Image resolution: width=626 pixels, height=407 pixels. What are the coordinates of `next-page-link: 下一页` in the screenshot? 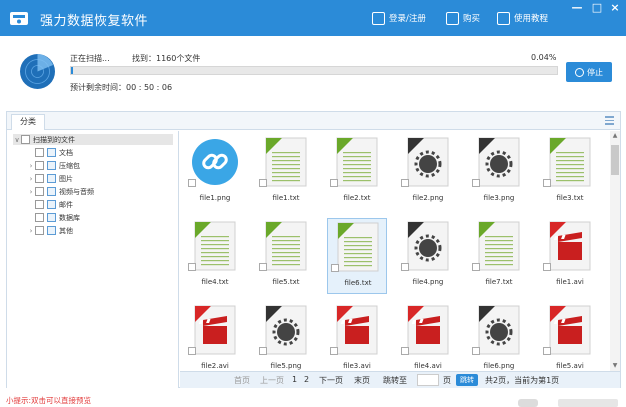 It's located at (331, 380).